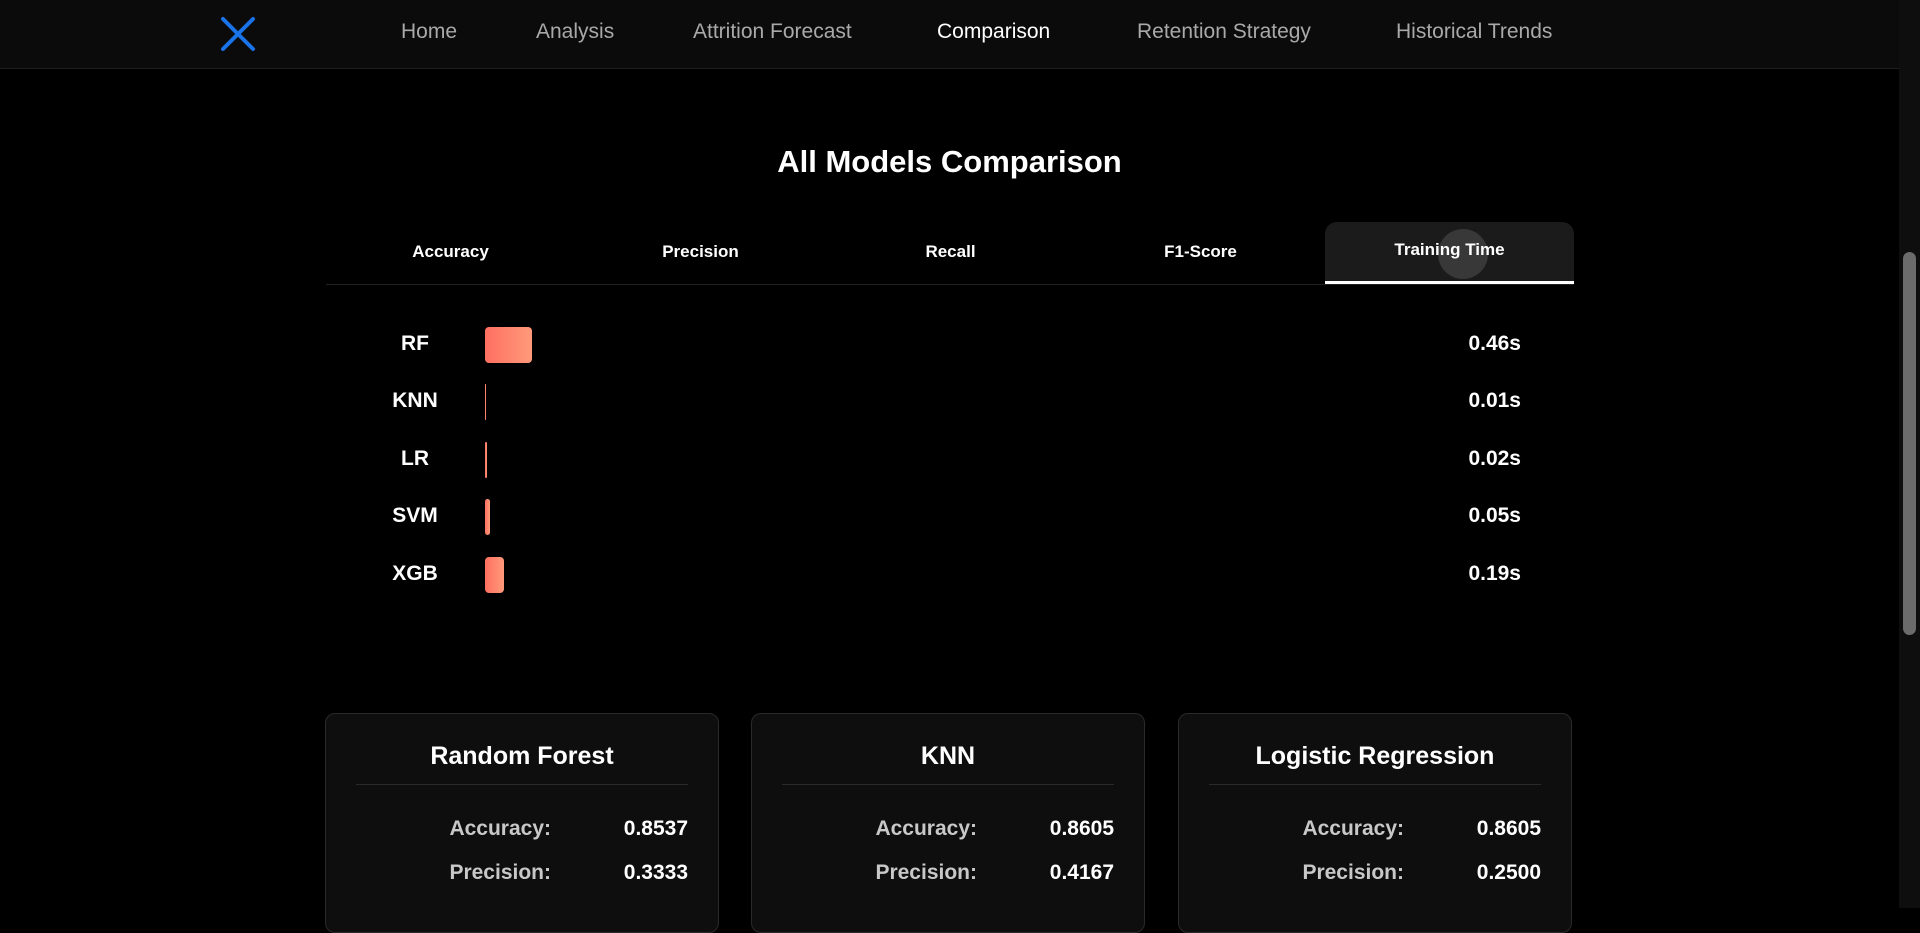 The width and height of the screenshot is (1920, 933). I want to click on bar-row-xgb: XGB 0.19s, so click(955, 574).